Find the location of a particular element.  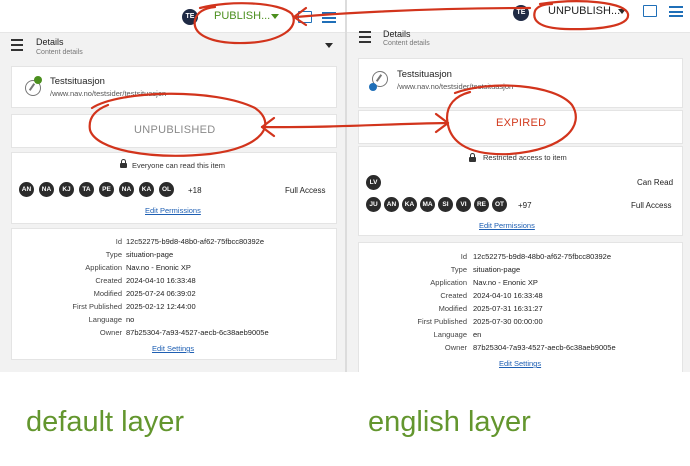

status-card: UNPUBLISHED is located at coordinates (174, 131).